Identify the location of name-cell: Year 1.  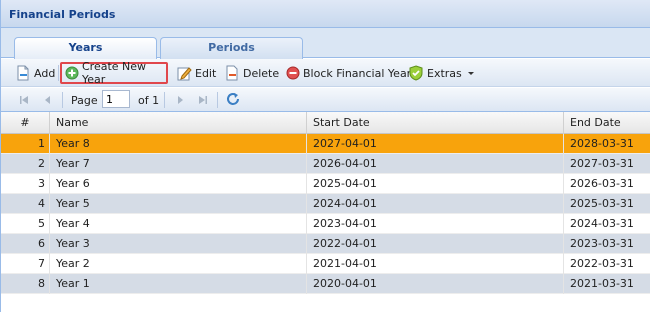
(178, 284).